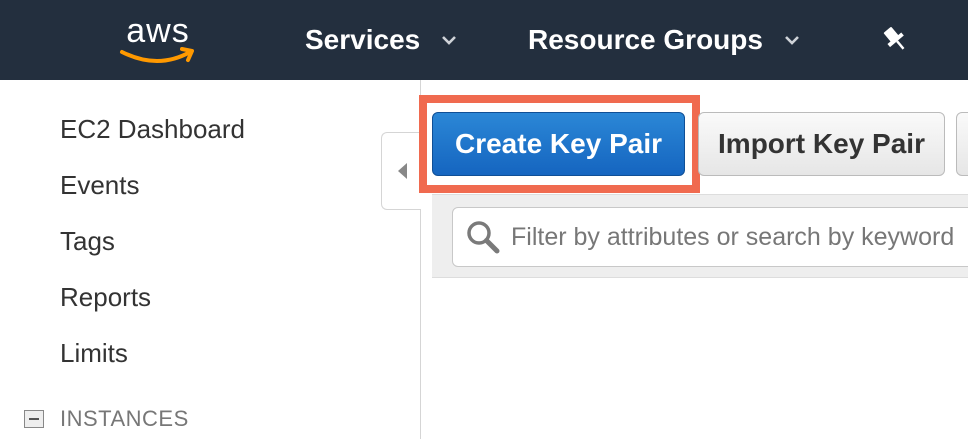 The image size is (968, 439). I want to click on more-actions-button, so click(962, 144).